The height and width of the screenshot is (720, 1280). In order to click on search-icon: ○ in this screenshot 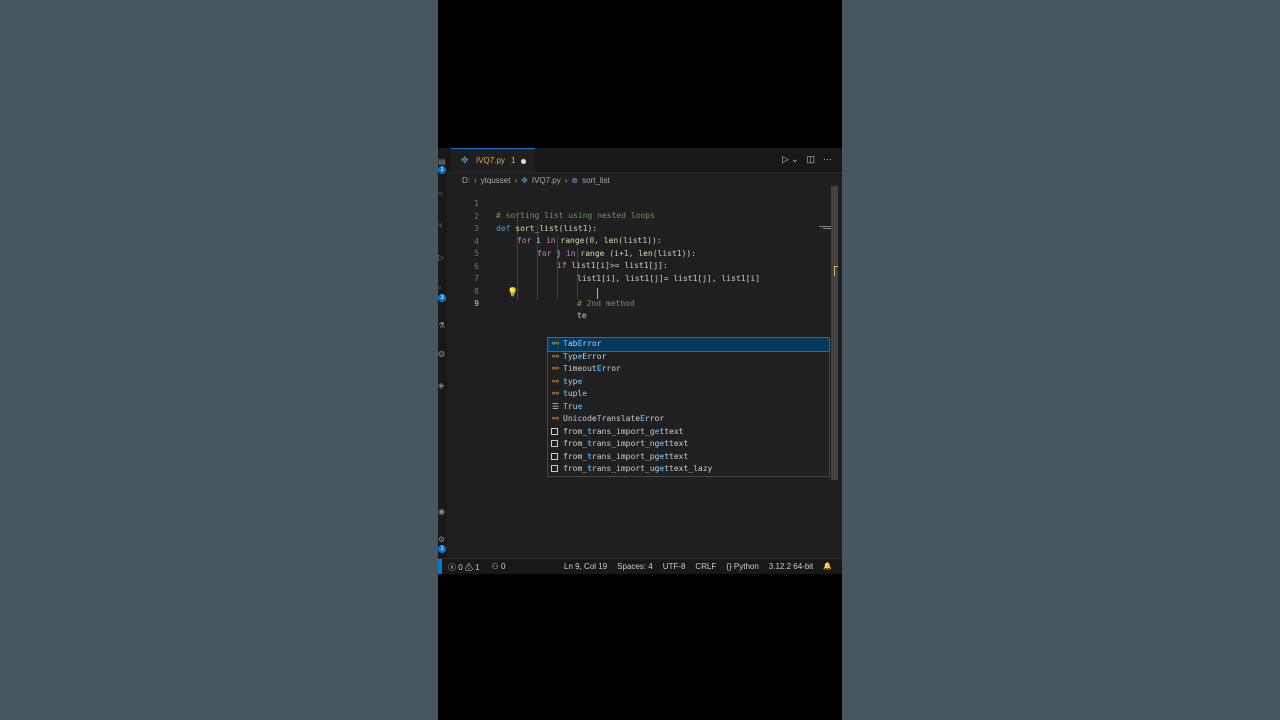, I will do `click(442, 194)`.